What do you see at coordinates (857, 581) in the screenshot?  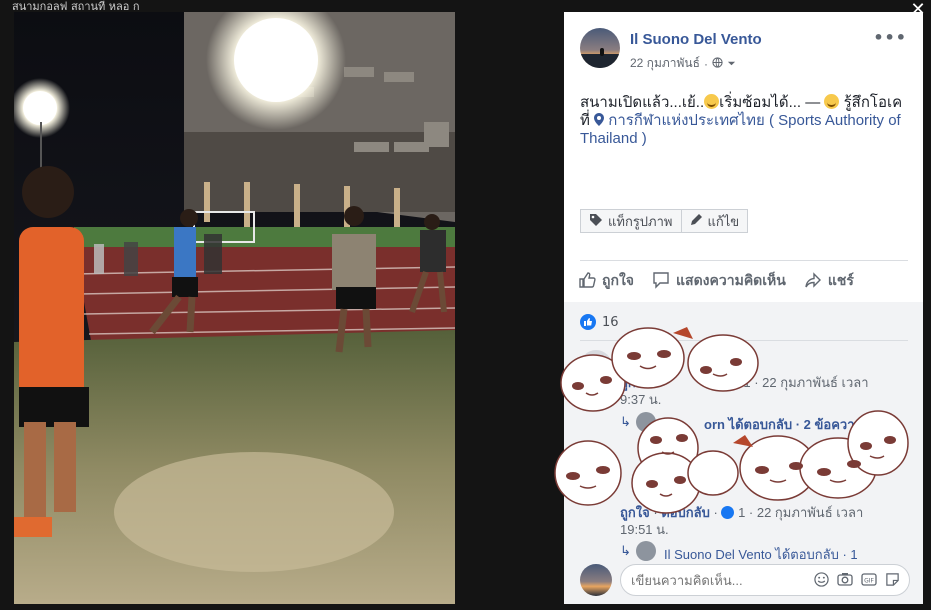 I see `composer-icons: GIF` at bounding box center [857, 581].